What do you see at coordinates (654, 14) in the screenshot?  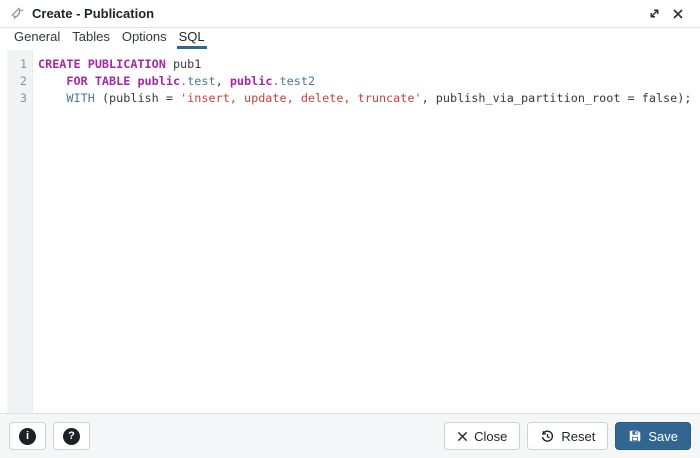 I see `maximize-icon` at bounding box center [654, 14].